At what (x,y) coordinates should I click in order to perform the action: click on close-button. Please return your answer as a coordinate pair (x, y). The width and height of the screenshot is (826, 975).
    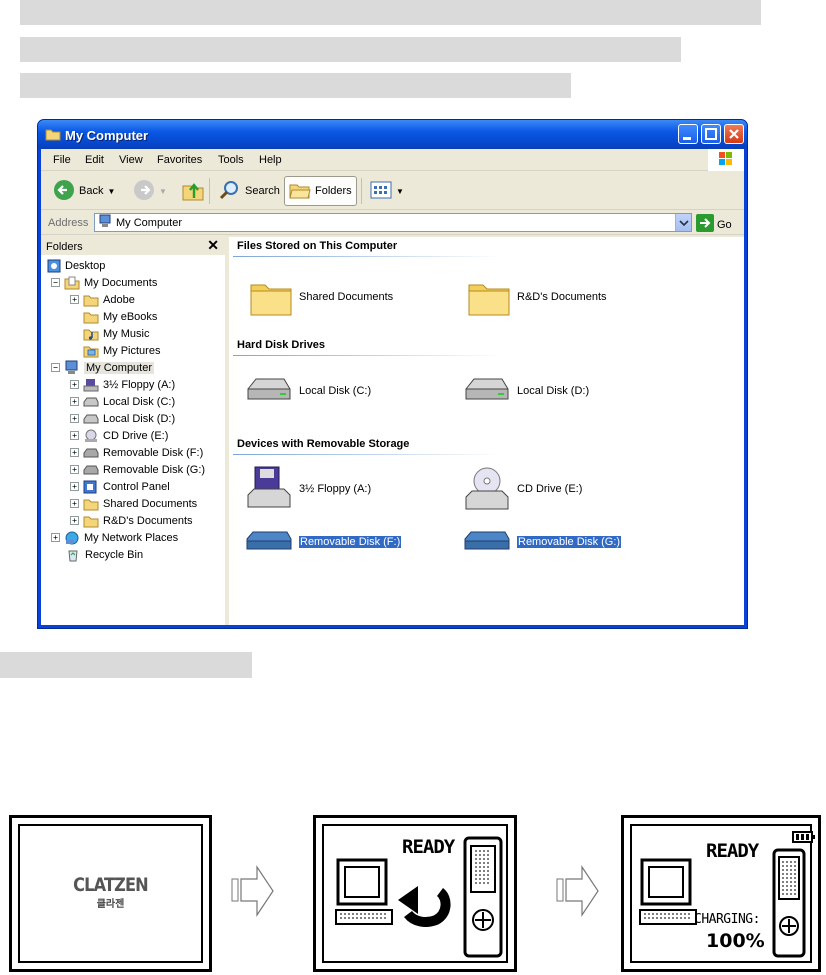
    Looking at the image, I should click on (734, 134).